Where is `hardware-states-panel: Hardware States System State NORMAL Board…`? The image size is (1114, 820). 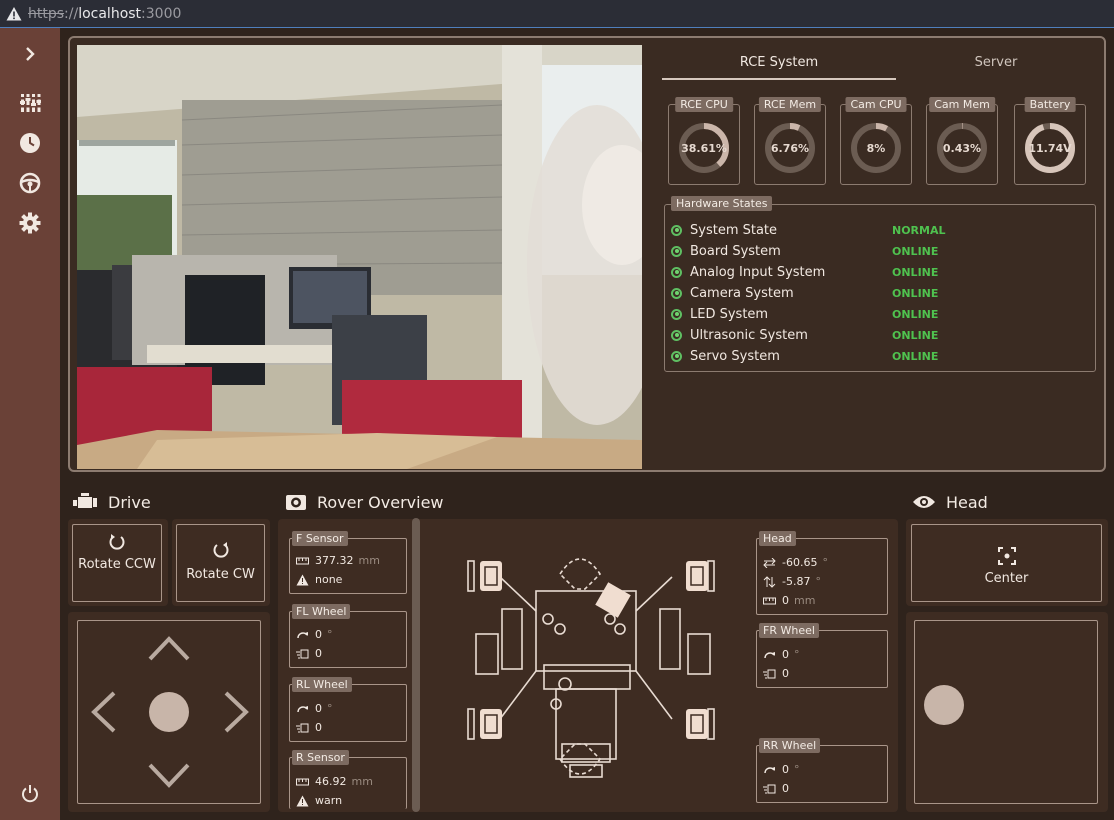 hardware-states-panel: Hardware States System State NORMAL Board… is located at coordinates (880, 284).